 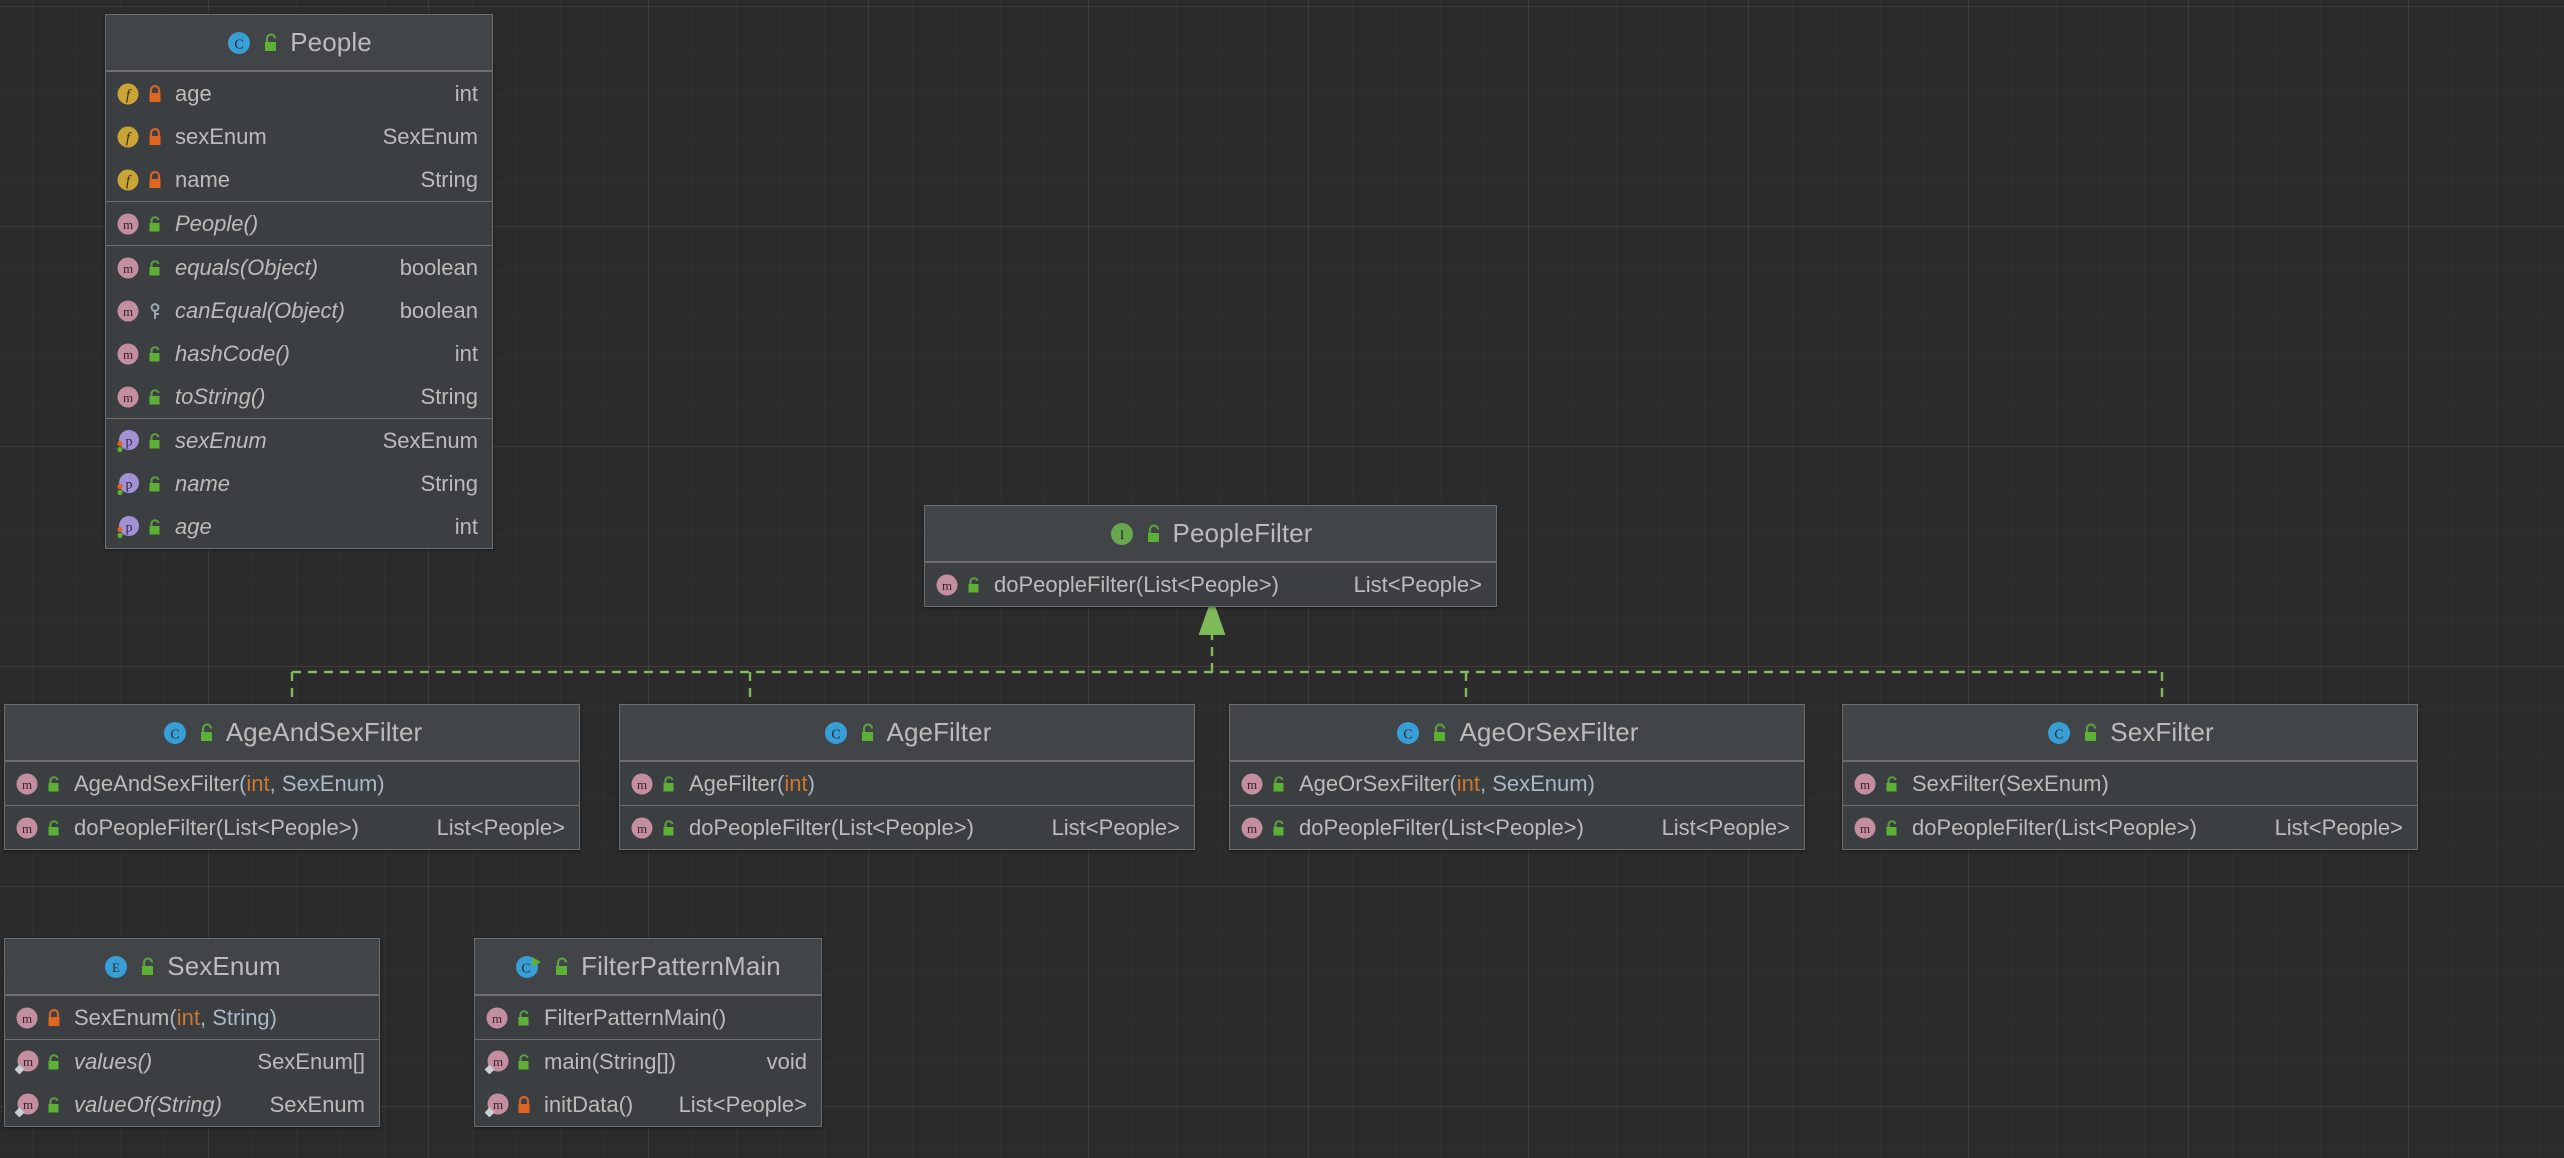 What do you see at coordinates (193, 93) in the screenshot?
I see `member-name: age` at bounding box center [193, 93].